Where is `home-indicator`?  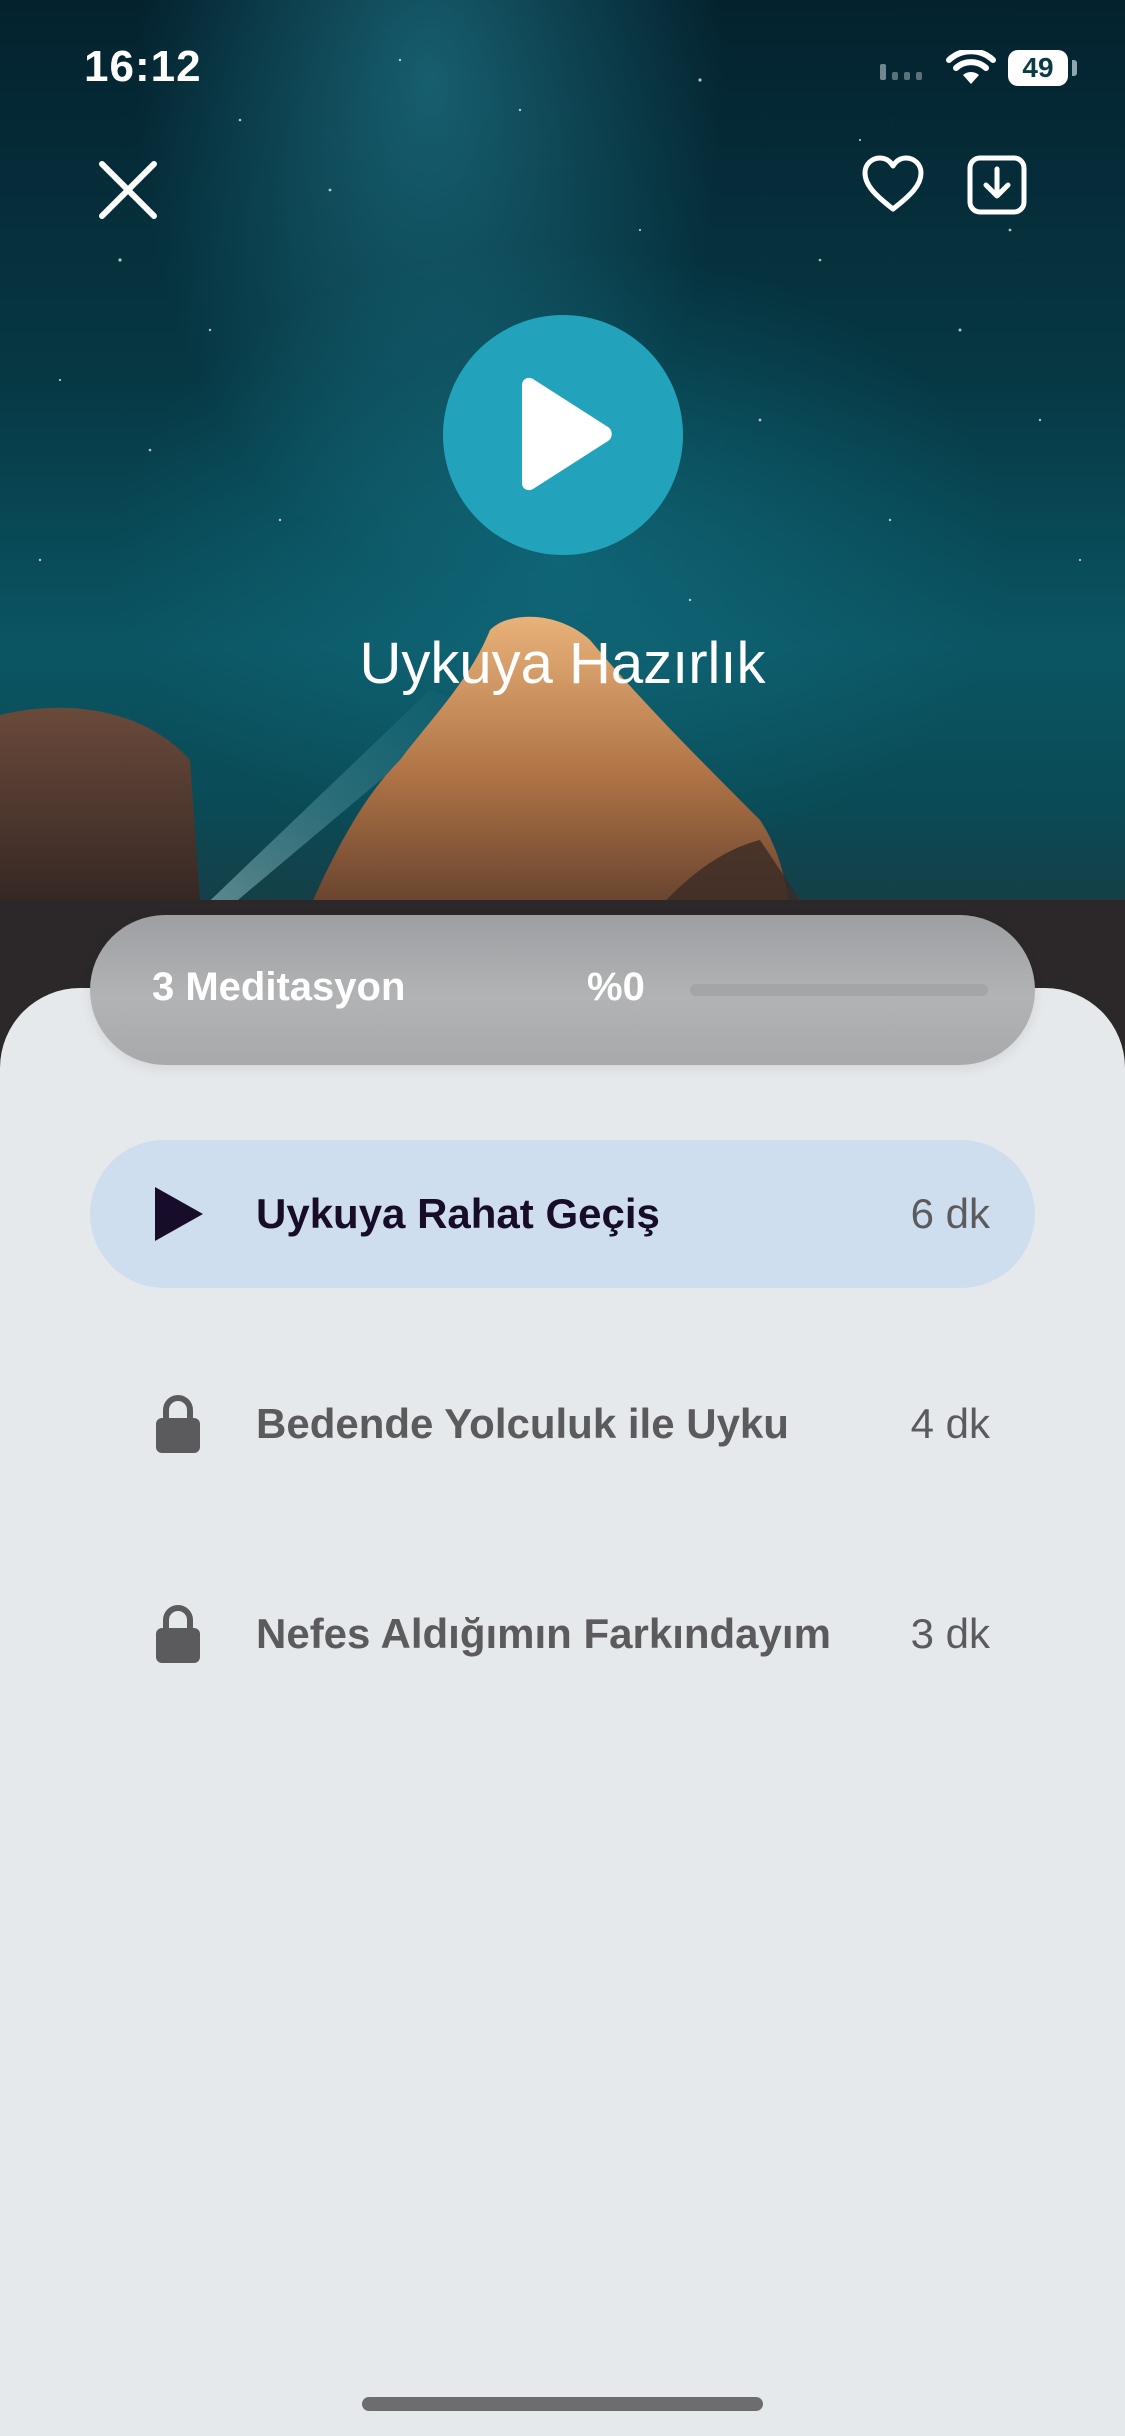
home-indicator is located at coordinates (562, 2404).